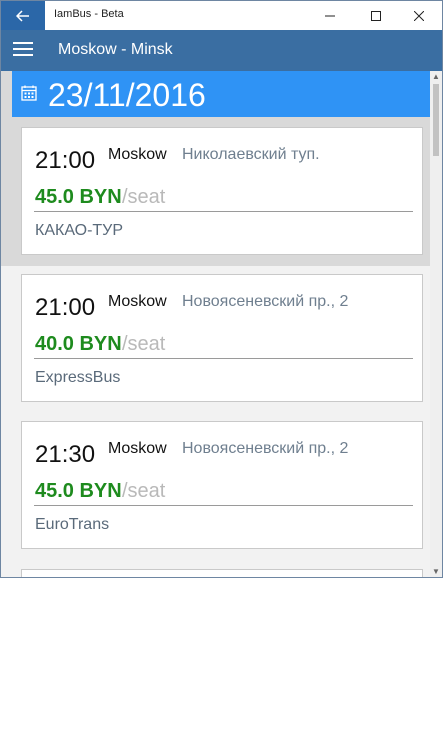 The height and width of the screenshot is (738, 443). I want to click on minimize-icon, so click(330, 15).